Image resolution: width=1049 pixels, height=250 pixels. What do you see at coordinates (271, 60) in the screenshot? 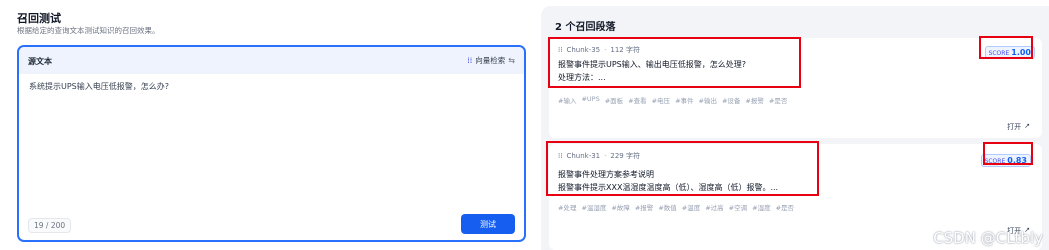
I see `source-header: 源文本 ⁞⁞ 向量检索 ⇆` at bounding box center [271, 60].